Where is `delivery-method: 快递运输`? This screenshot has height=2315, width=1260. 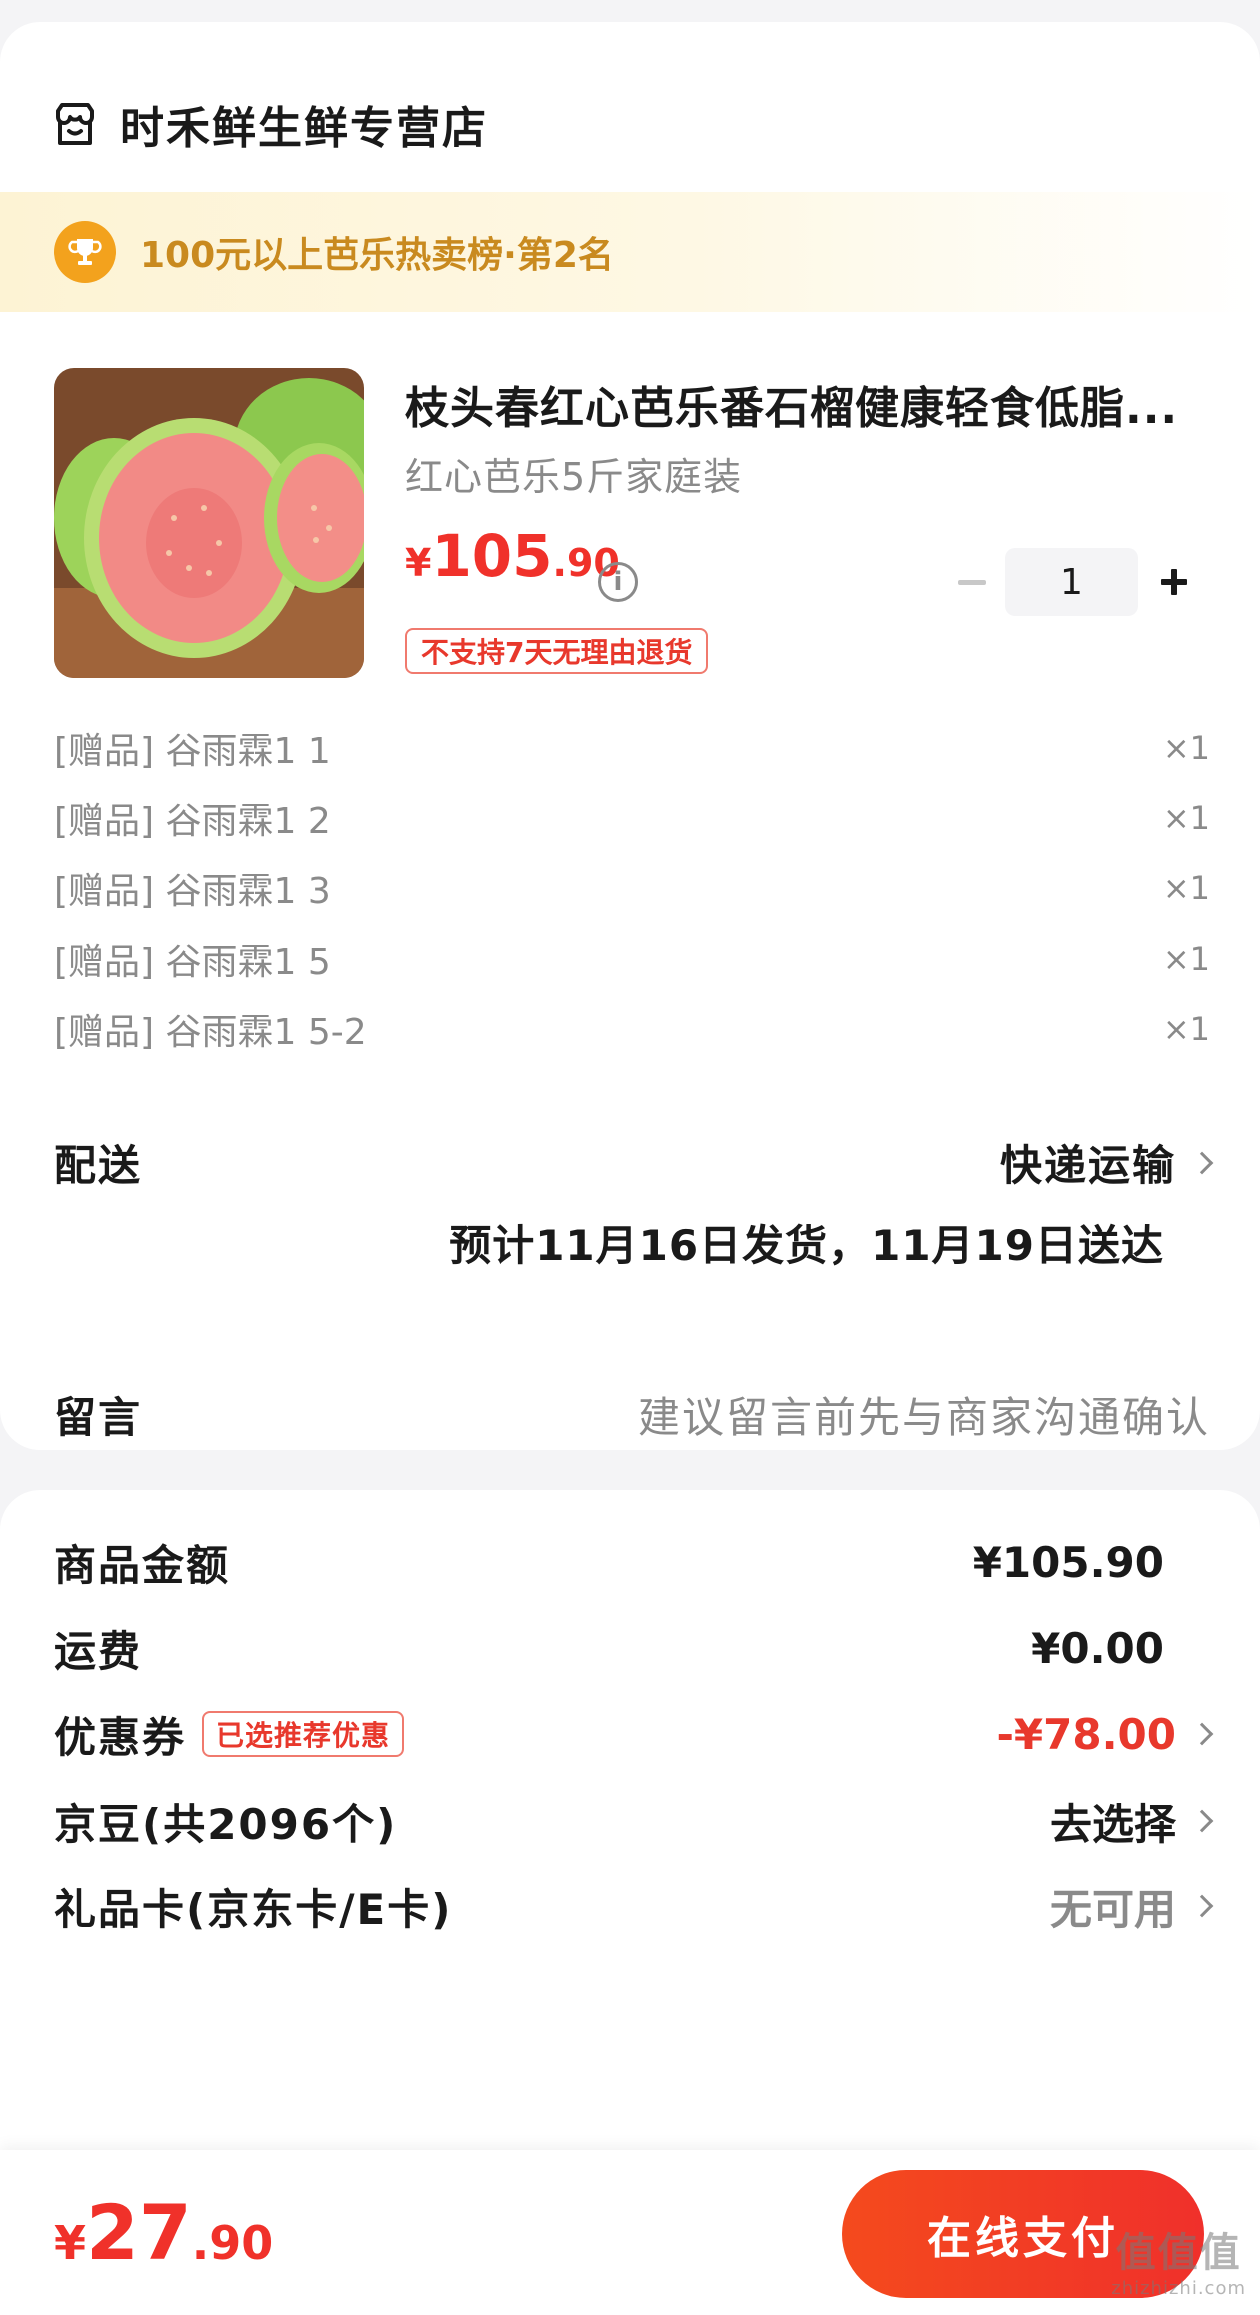 delivery-method: 快递运输 is located at coordinates (1087, 1165).